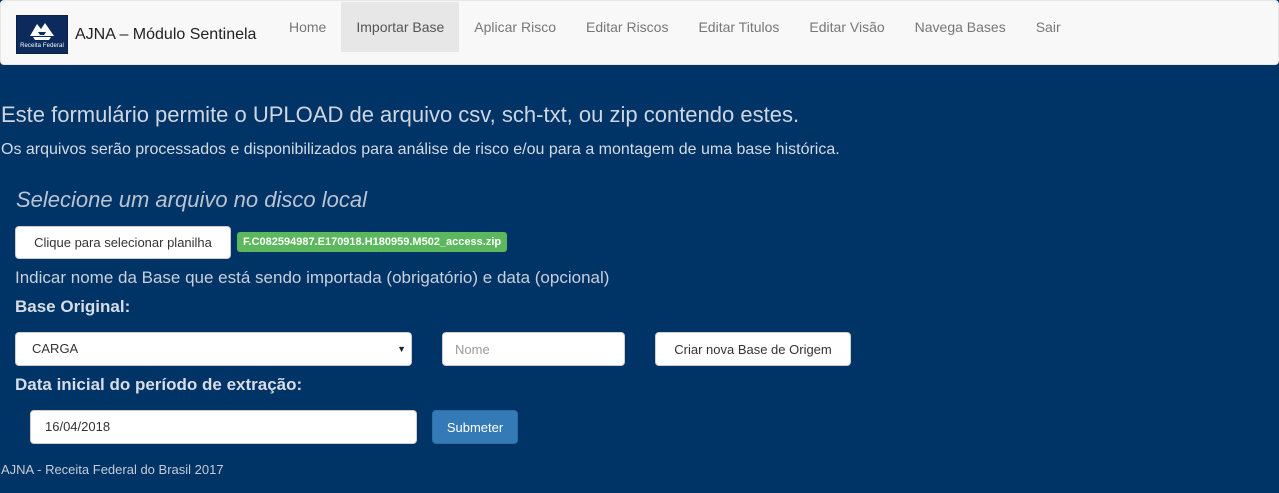 The height and width of the screenshot is (493, 1279). Describe the element at coordinates (1048, 27) in the screenshot. I see `nav-sair: Sair` at that location.